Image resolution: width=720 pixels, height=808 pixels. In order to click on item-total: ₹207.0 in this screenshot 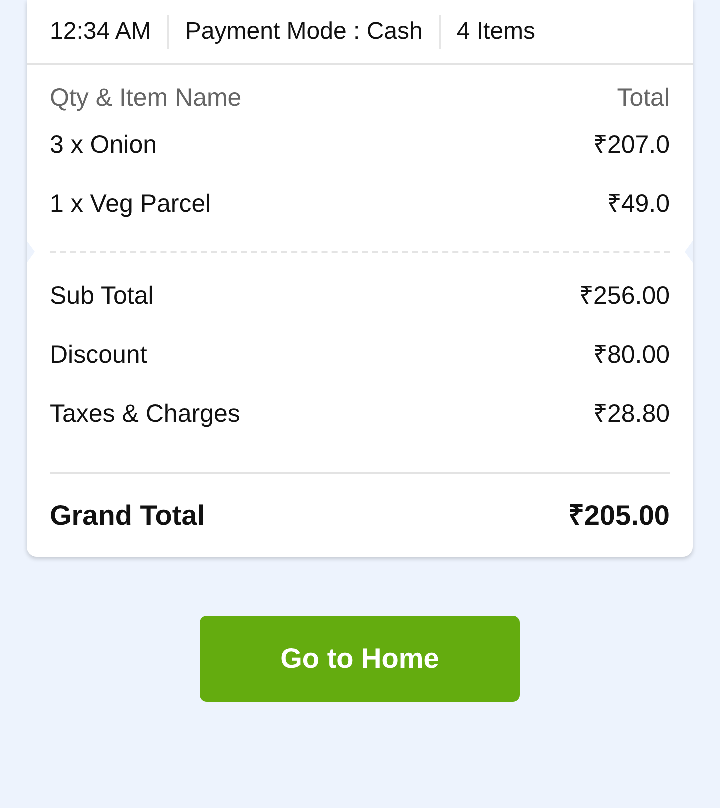, I will do `click(631, 145)`.